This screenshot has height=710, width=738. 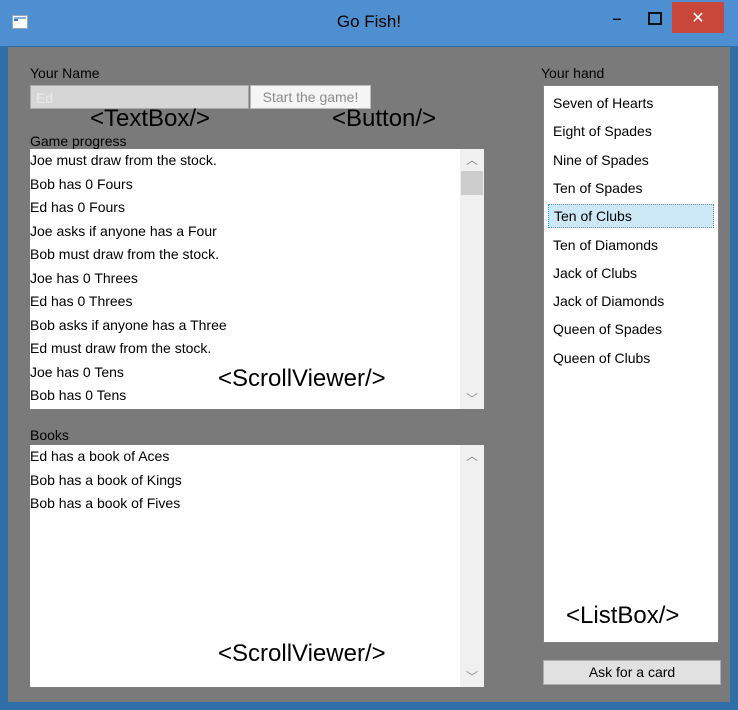 What do you see at coordinates (123, 230) in the screenshot?
I see `progress-line: Joe asks if anyone has a Four` at bounding box center [123, 230].